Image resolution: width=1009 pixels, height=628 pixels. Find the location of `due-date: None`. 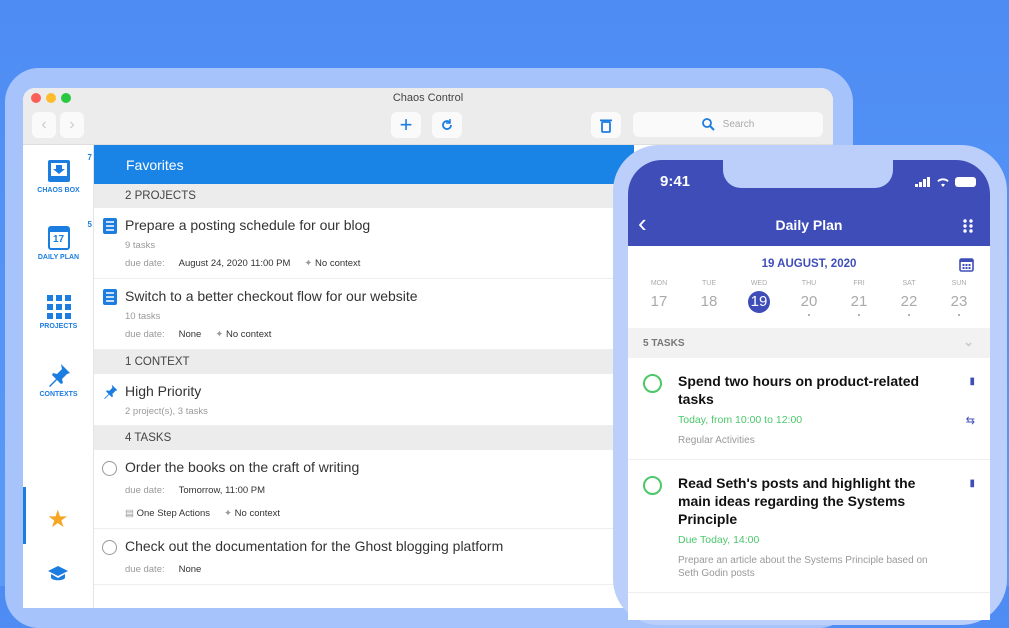

due-date: None is located at coordinates (190, 334).